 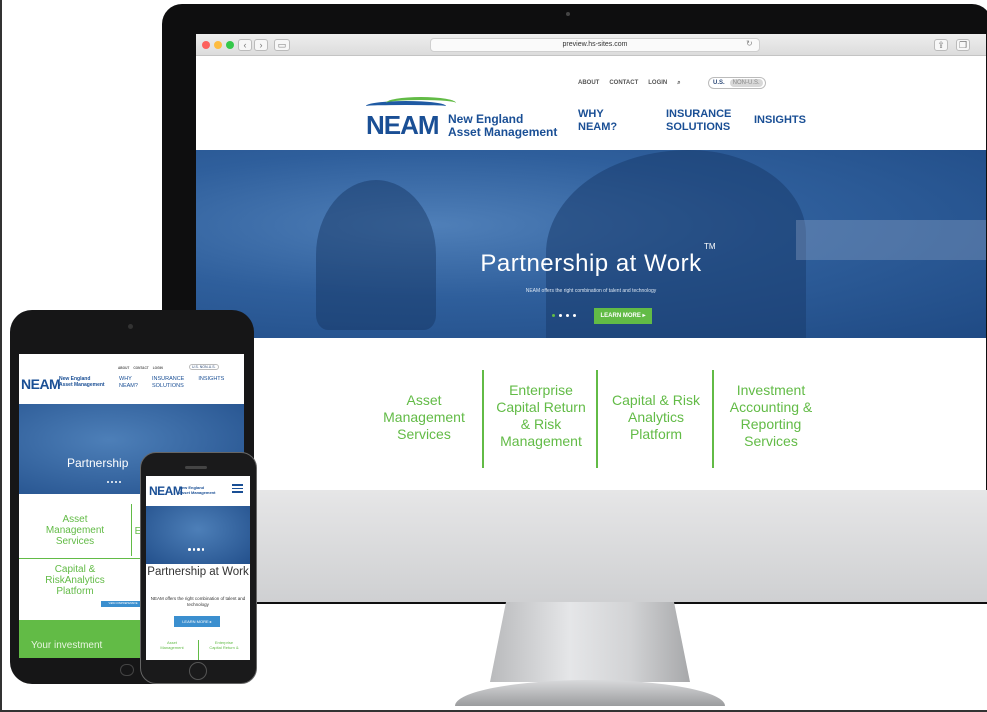 I want to click on tablet-nav-insights: INSIGHTS, so click(x=211, y=383).